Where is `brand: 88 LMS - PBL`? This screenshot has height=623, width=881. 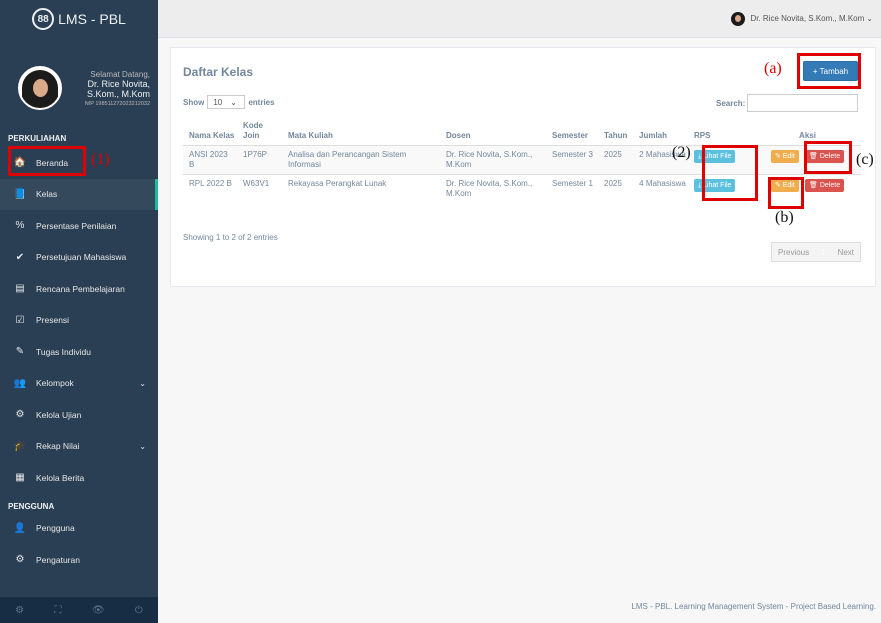
brand: 88 LMS - PBL is located at coordinates (79, 19).